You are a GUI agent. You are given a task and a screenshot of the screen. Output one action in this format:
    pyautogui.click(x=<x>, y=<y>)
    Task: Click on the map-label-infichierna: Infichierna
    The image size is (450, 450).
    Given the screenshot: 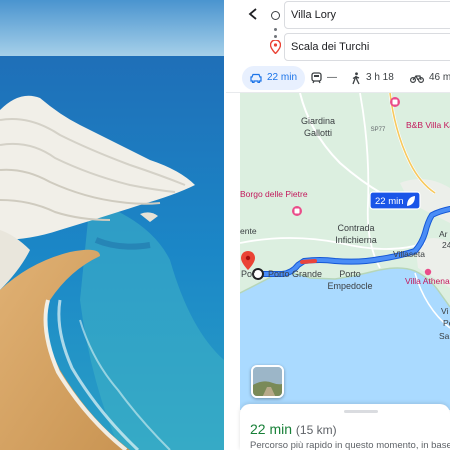 What is the action you would take?
    pyautogui.click(x=356, y=240)
    